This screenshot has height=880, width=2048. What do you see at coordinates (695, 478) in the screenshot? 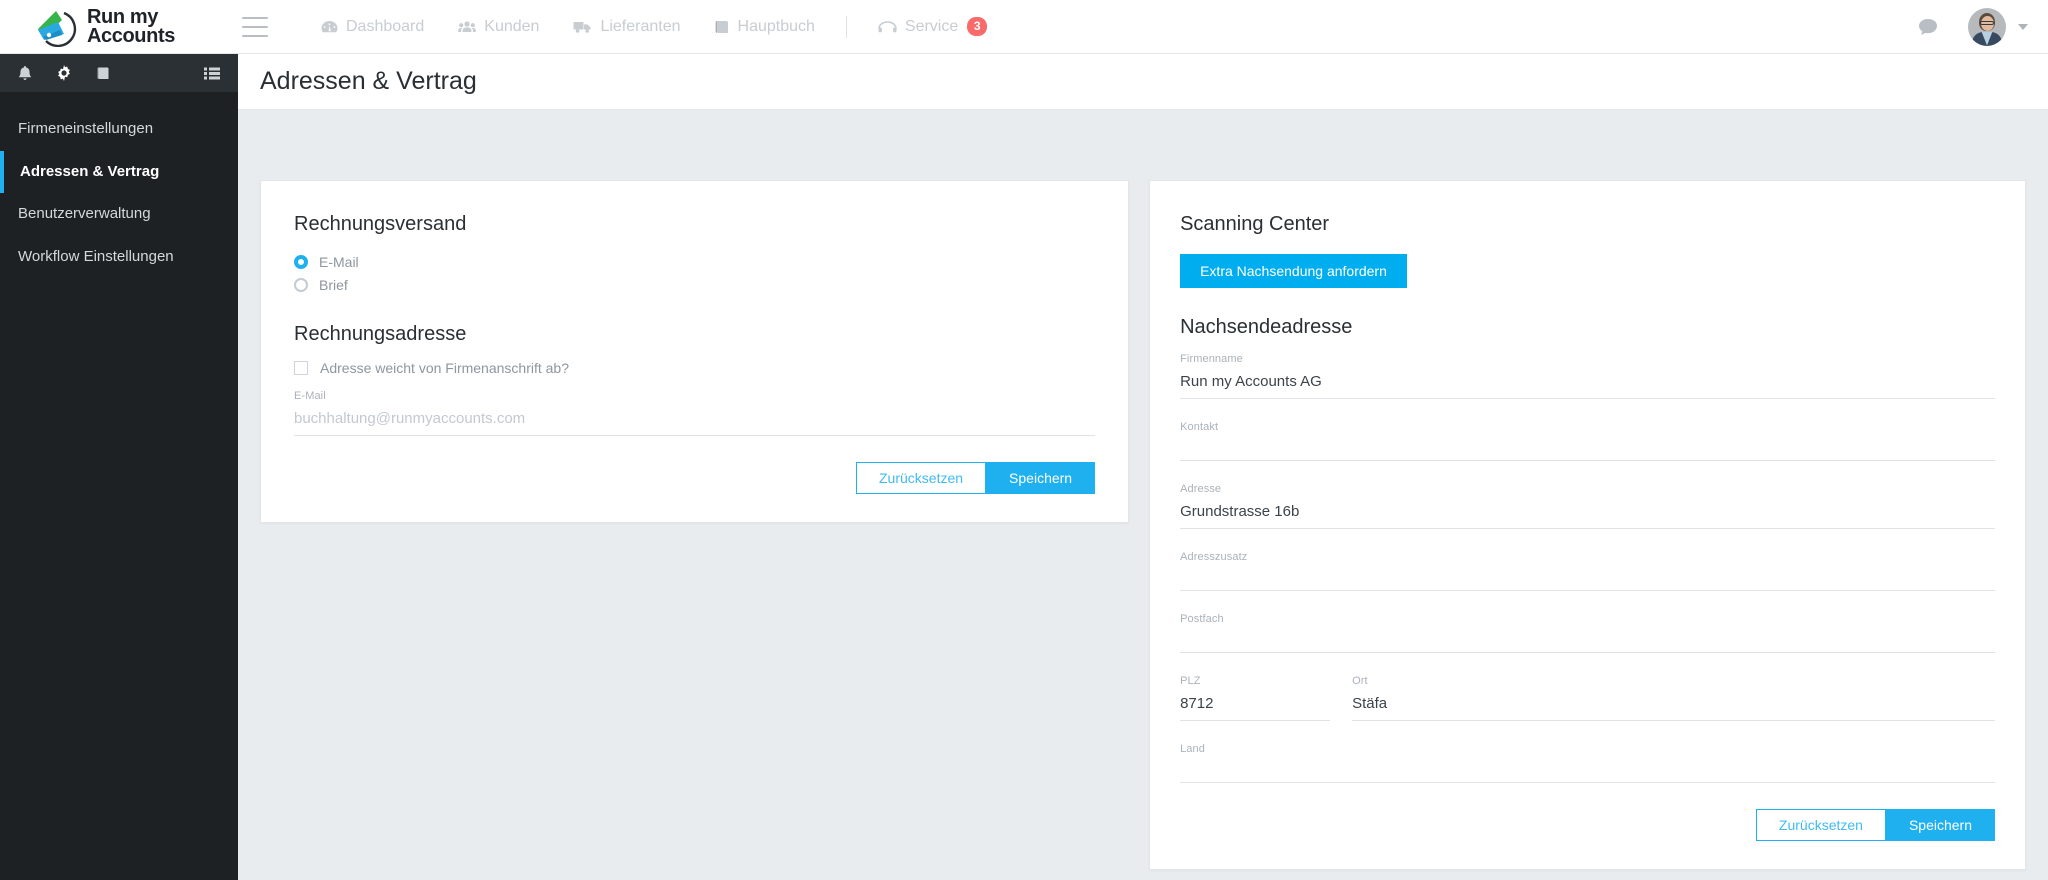
I see `left-panel-button-row: Zurücksetzen Speichern` at bounding box center [695, 478].